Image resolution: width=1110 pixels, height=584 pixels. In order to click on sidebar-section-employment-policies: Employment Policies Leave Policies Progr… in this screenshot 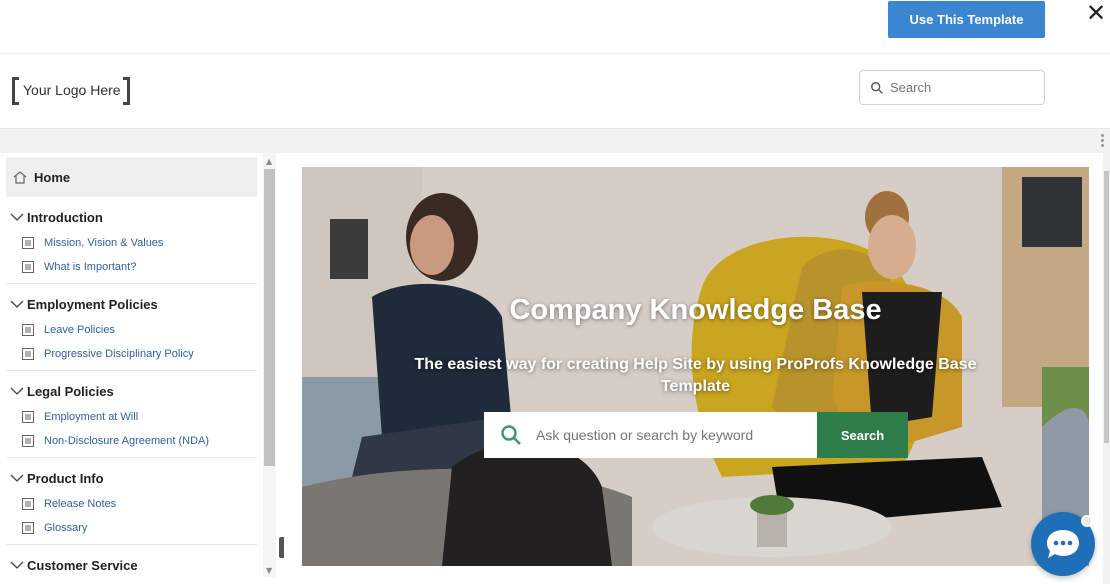, I will do `click(131, 327)`.